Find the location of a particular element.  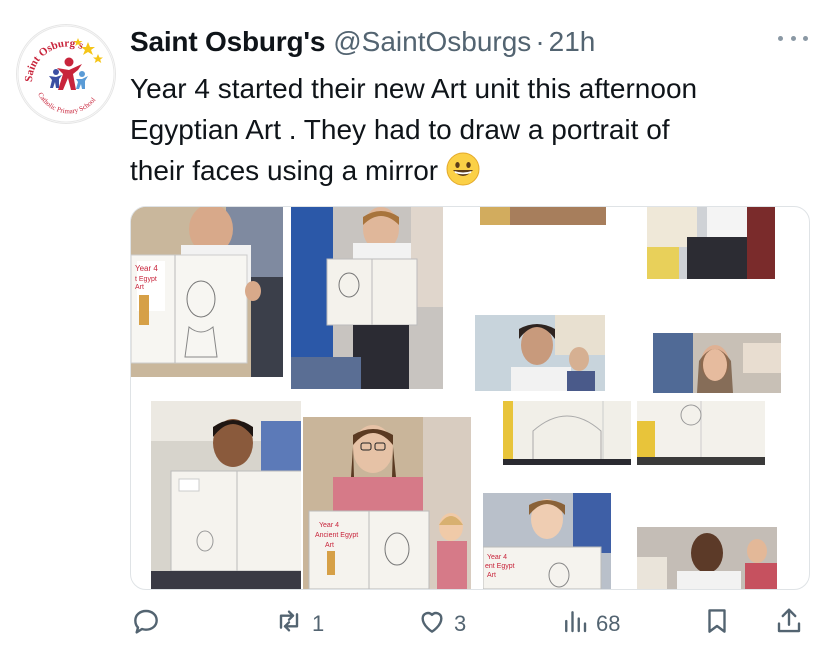

school-logo: Saint Osburg's Catholic Primary School is located at coordinates (66, 74).